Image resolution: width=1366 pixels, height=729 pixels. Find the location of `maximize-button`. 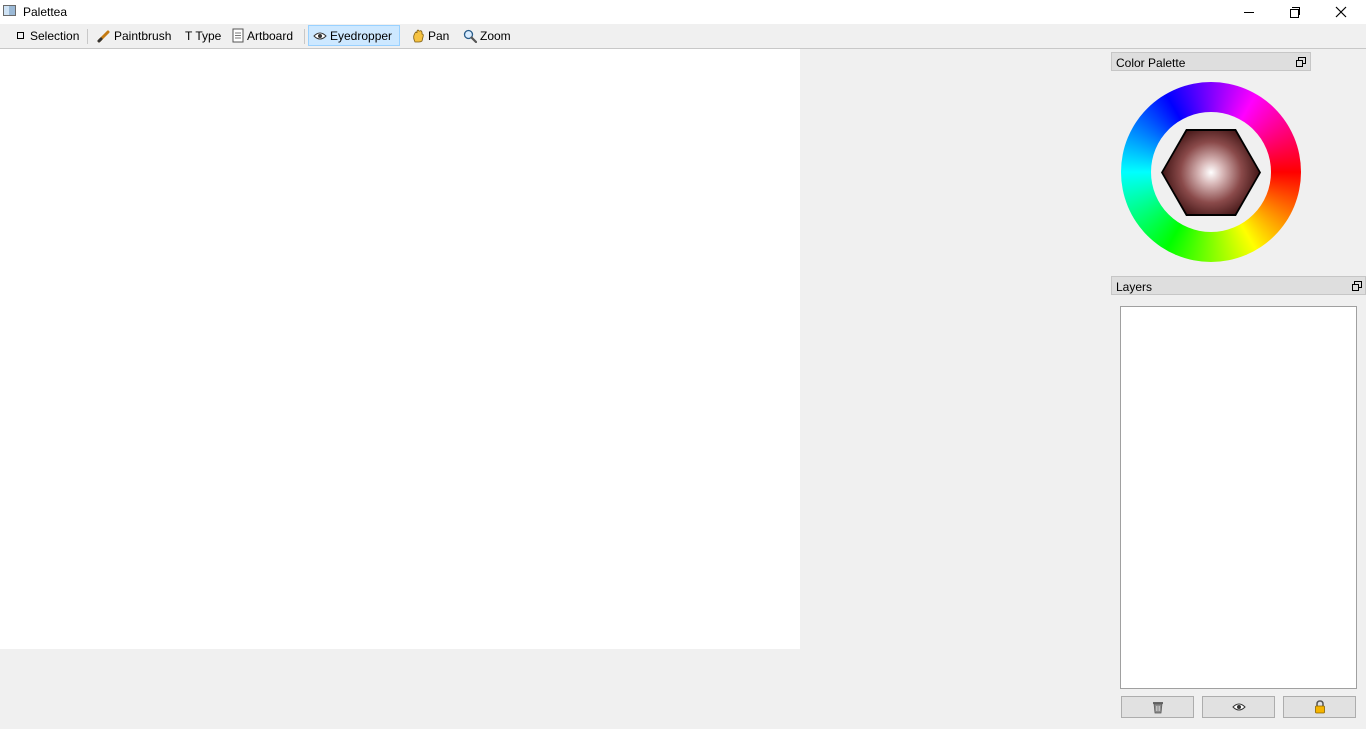

maximize-button is located at coordinates (1295, 12).